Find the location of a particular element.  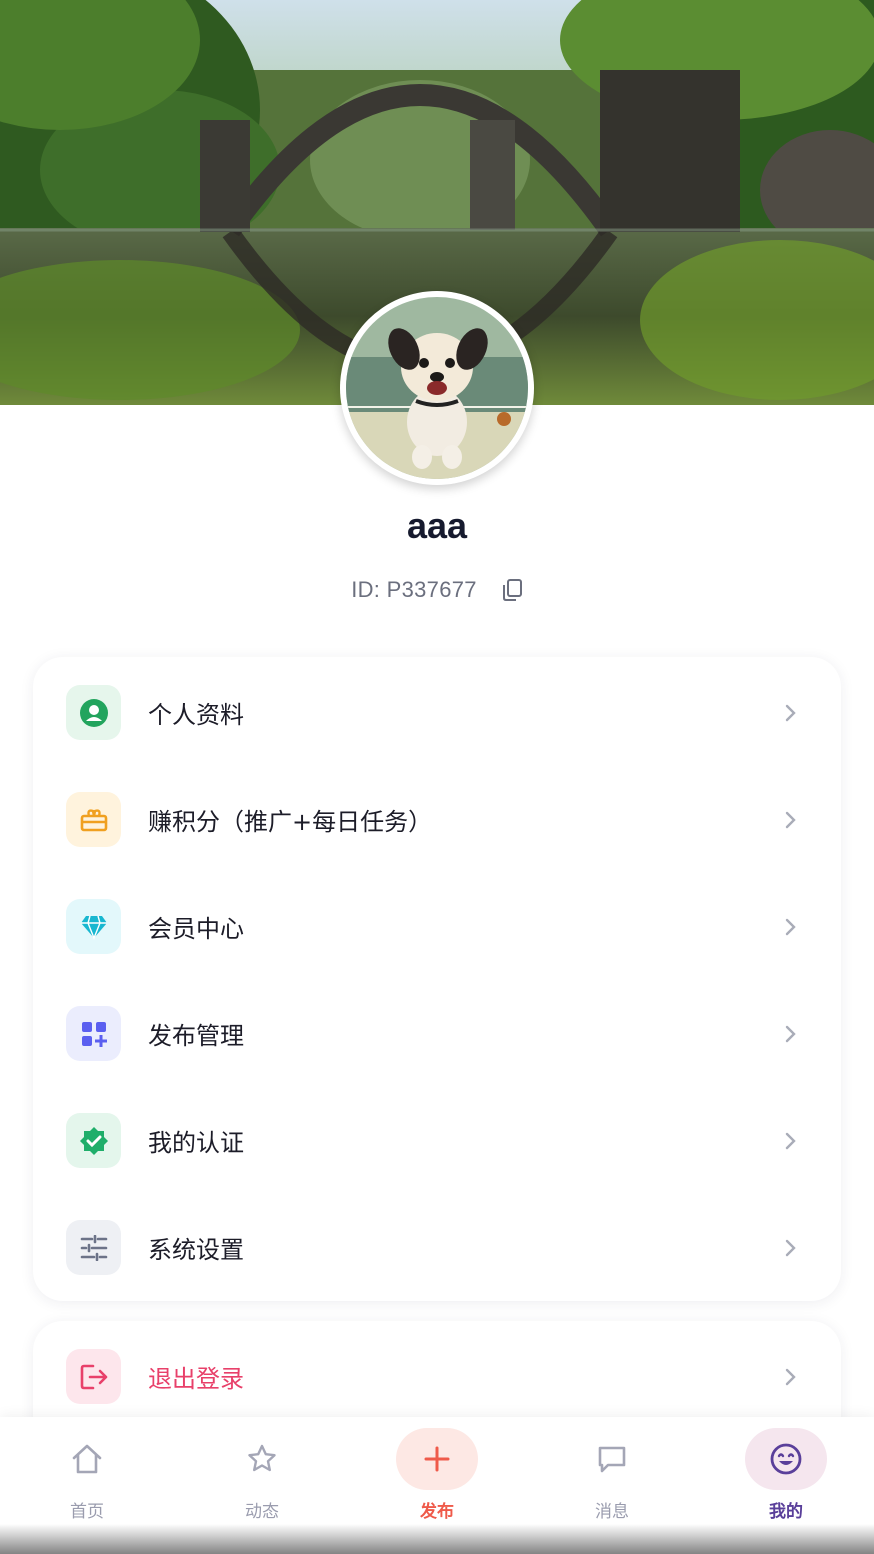

menu-item-profile: 个人资料 is located at coordinates (437, 712).